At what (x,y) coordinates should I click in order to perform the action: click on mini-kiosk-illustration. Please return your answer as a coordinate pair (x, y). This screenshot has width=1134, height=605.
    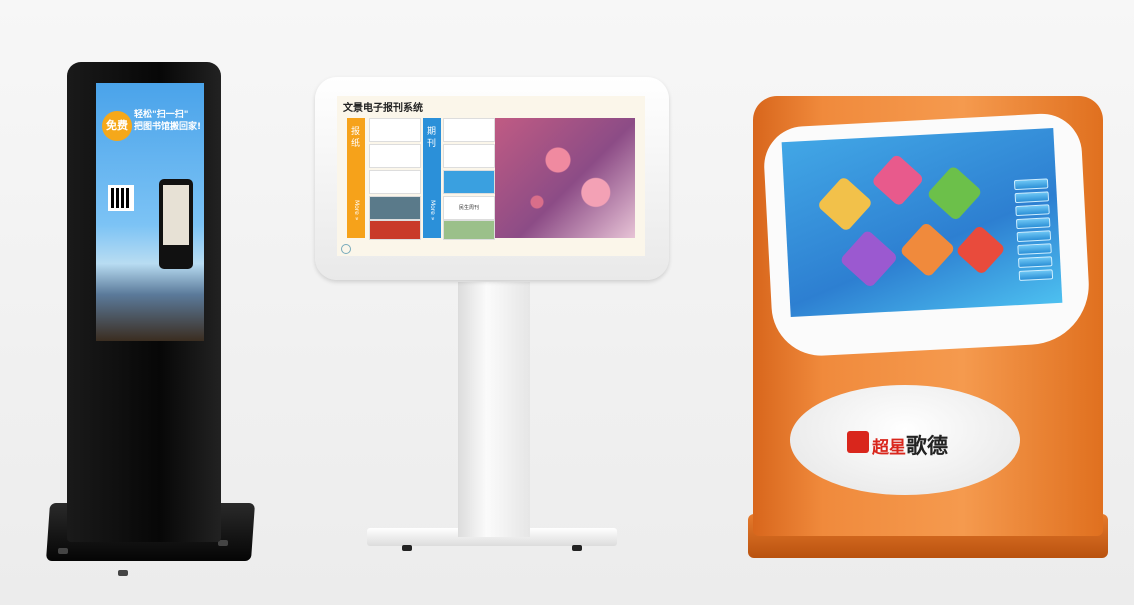
    Looking at the image, I should click on (176, 224).